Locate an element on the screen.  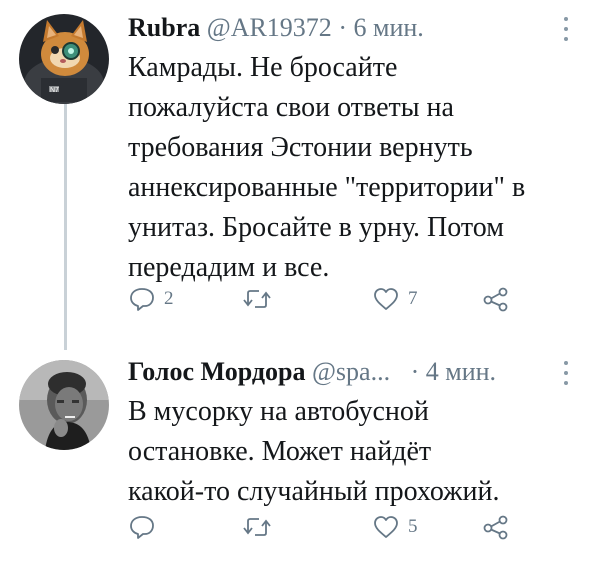
author-name: Голос Мордора is located at coordinates (216, 371).